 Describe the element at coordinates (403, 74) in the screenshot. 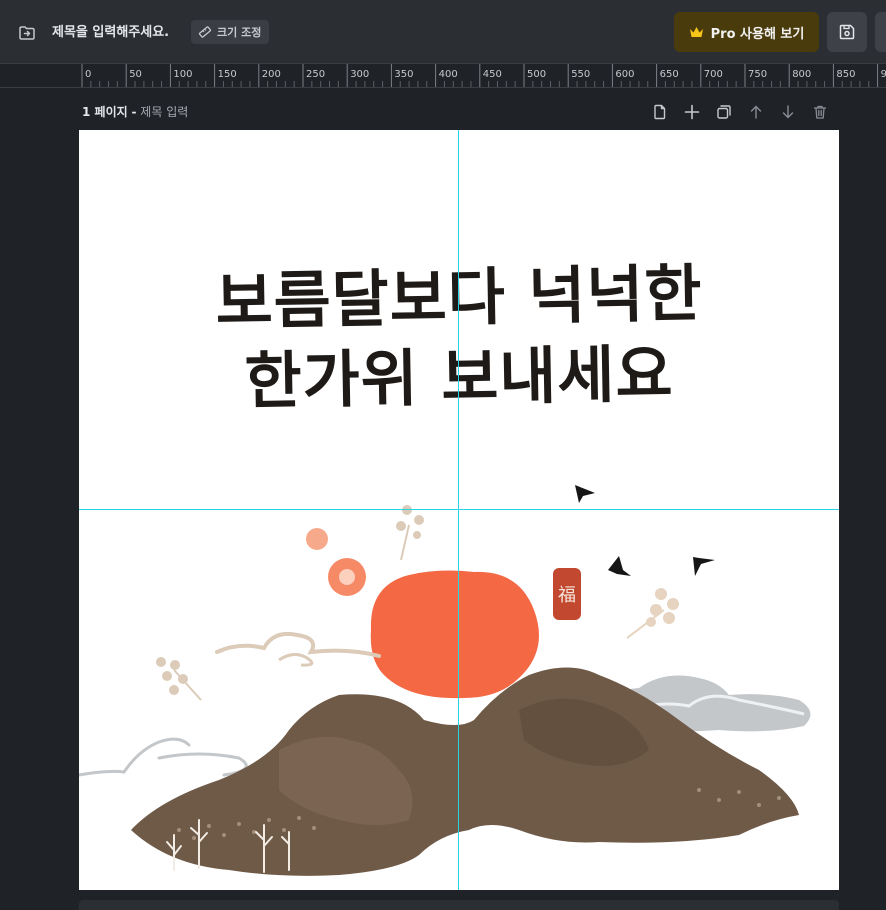

I see `ruler-label: 350` at that location.